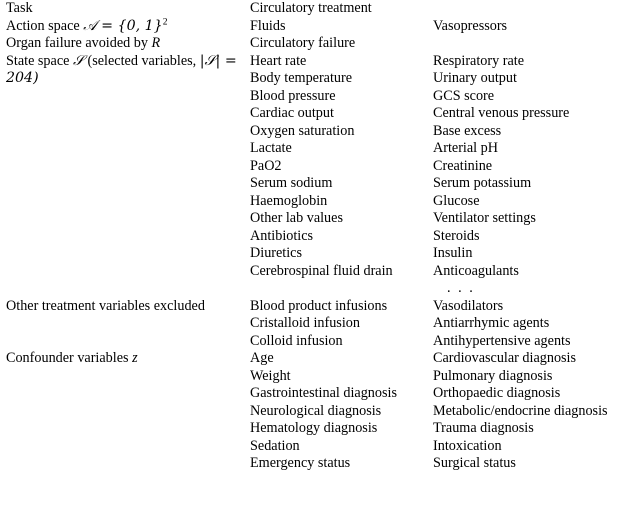 The height and width of the screenshot is (522, 640). What do you see at coordinates (314, 428) in the screenshot?
I see `list-item: Hematology diagnosis` at bounding box center [314, 428].